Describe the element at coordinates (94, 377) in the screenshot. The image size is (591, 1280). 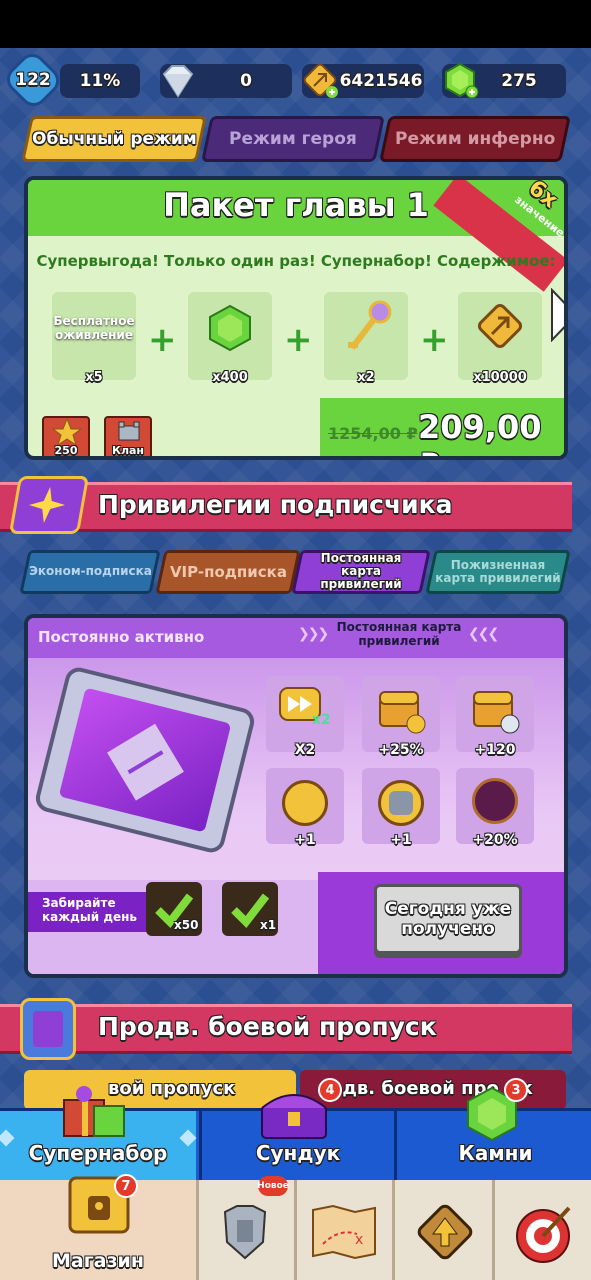
I see `pack-item-qty: x5` at that location.